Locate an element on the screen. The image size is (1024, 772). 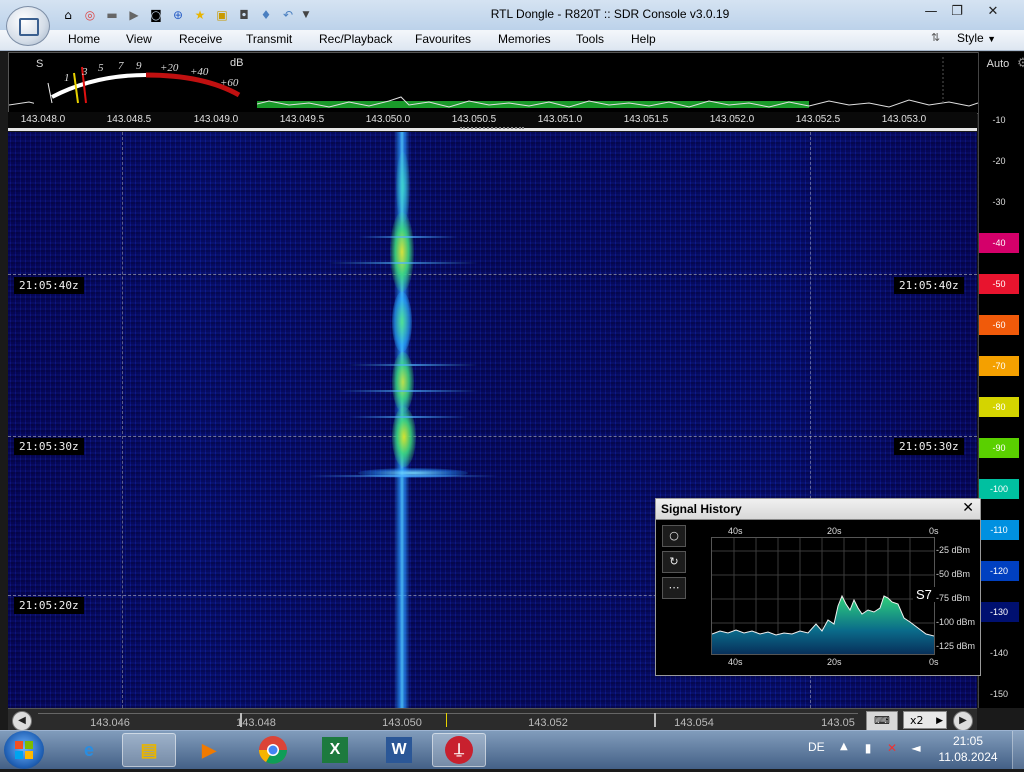
spectrum-display: S dB 1 3 5 7 9 +20 +40 +60 is located at coordinates (493, 83).